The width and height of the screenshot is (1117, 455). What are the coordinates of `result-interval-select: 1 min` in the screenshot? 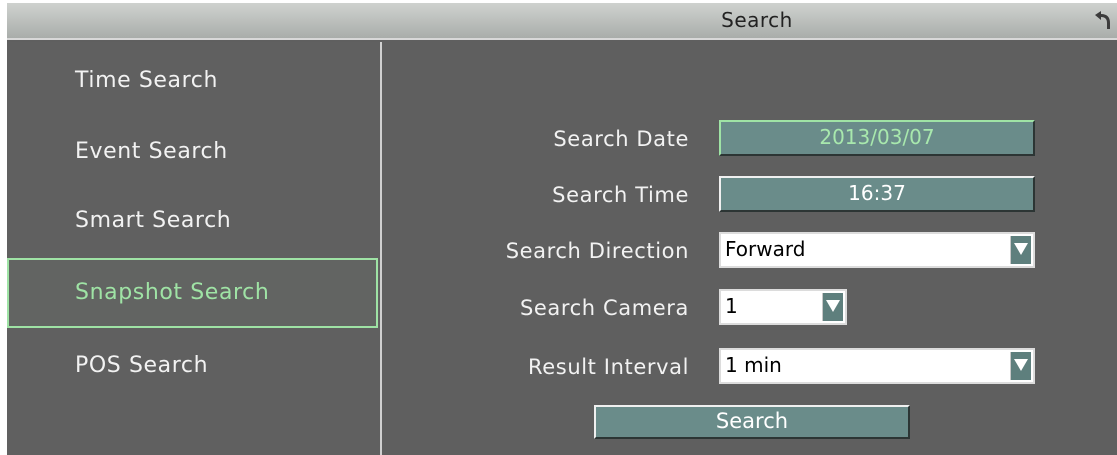 It's located at (877, 366).